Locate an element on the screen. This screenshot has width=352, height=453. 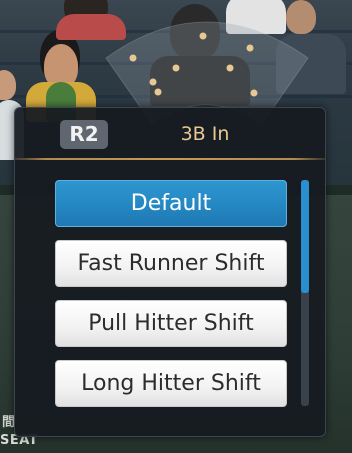
scrollbar-thumb is located at coordinates (305, 236).